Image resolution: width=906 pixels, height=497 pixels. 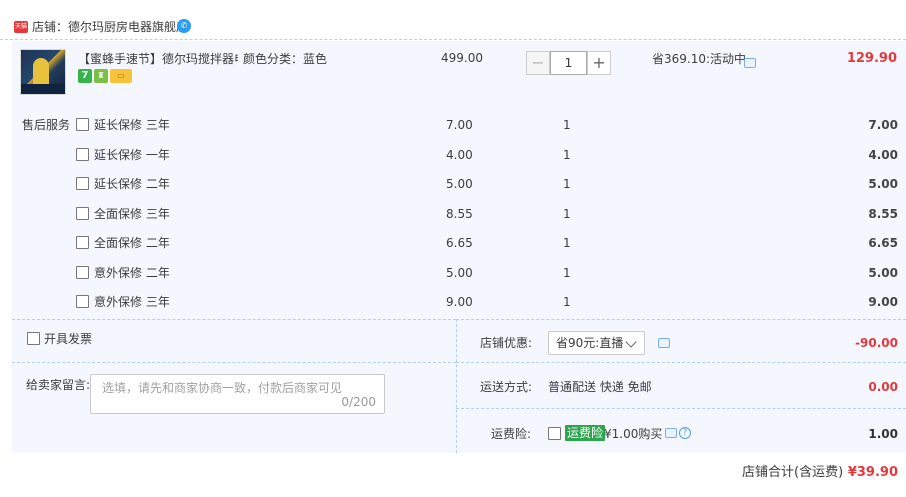 I want to click on shop-discount-select: 省90元:直播, so click(x=596, y=343).